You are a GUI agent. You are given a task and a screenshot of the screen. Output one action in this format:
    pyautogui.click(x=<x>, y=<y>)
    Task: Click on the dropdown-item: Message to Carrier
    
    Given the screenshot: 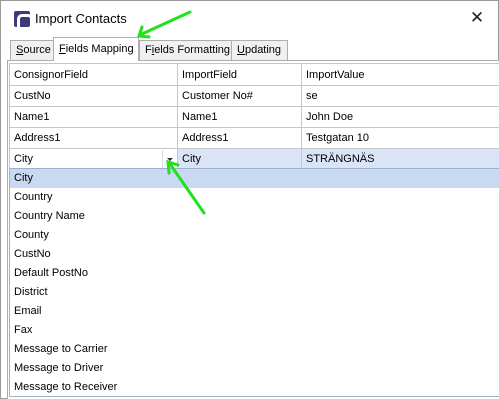 What is the action you would take?
    pyautogui.click(x=254, y=349)
    